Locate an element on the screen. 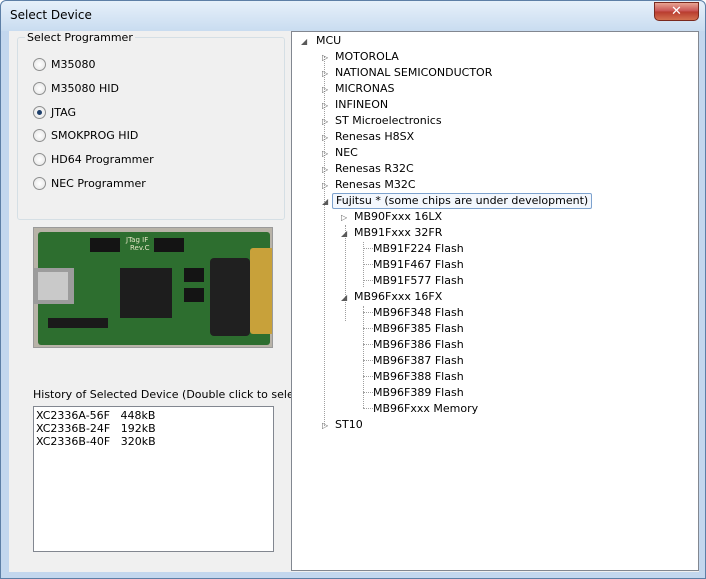  window-title: Select Device is located at coordinates (51, 15).